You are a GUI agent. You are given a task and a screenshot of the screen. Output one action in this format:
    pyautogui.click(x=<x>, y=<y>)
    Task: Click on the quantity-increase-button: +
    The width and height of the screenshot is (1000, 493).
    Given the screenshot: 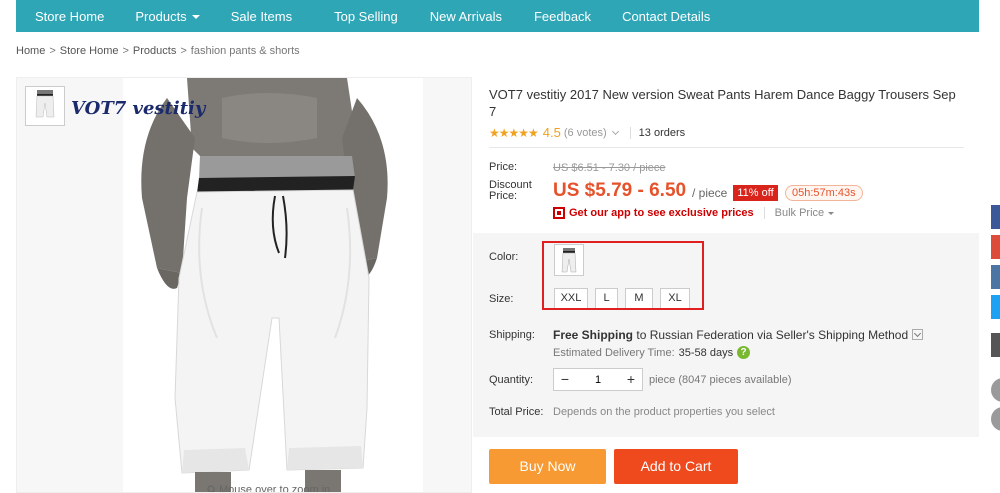 What is the action you would take?
    pyautogui.click(x=631, y=379)
    